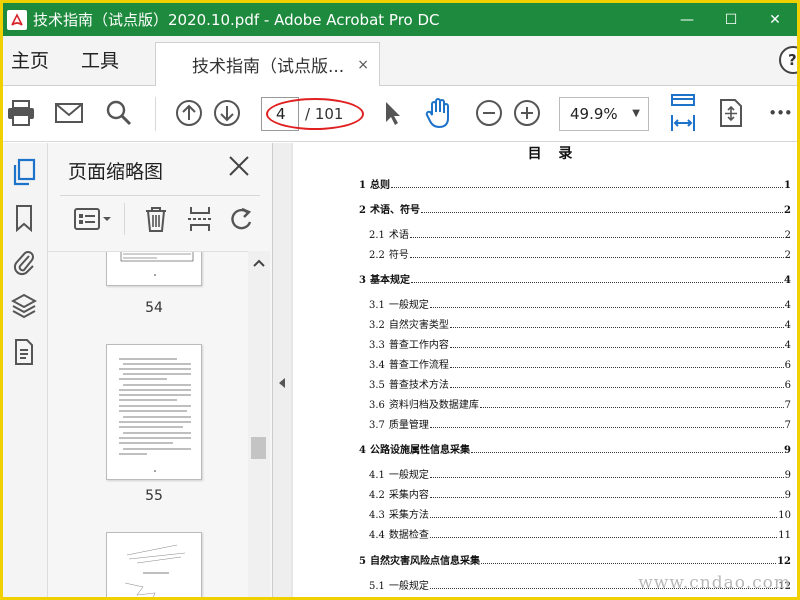  What do you see at coordinates (580, 323) in the screenshot?
I see `toc-entry: 3.2 自然灾害类型 4` at bounding box center [580, 323].